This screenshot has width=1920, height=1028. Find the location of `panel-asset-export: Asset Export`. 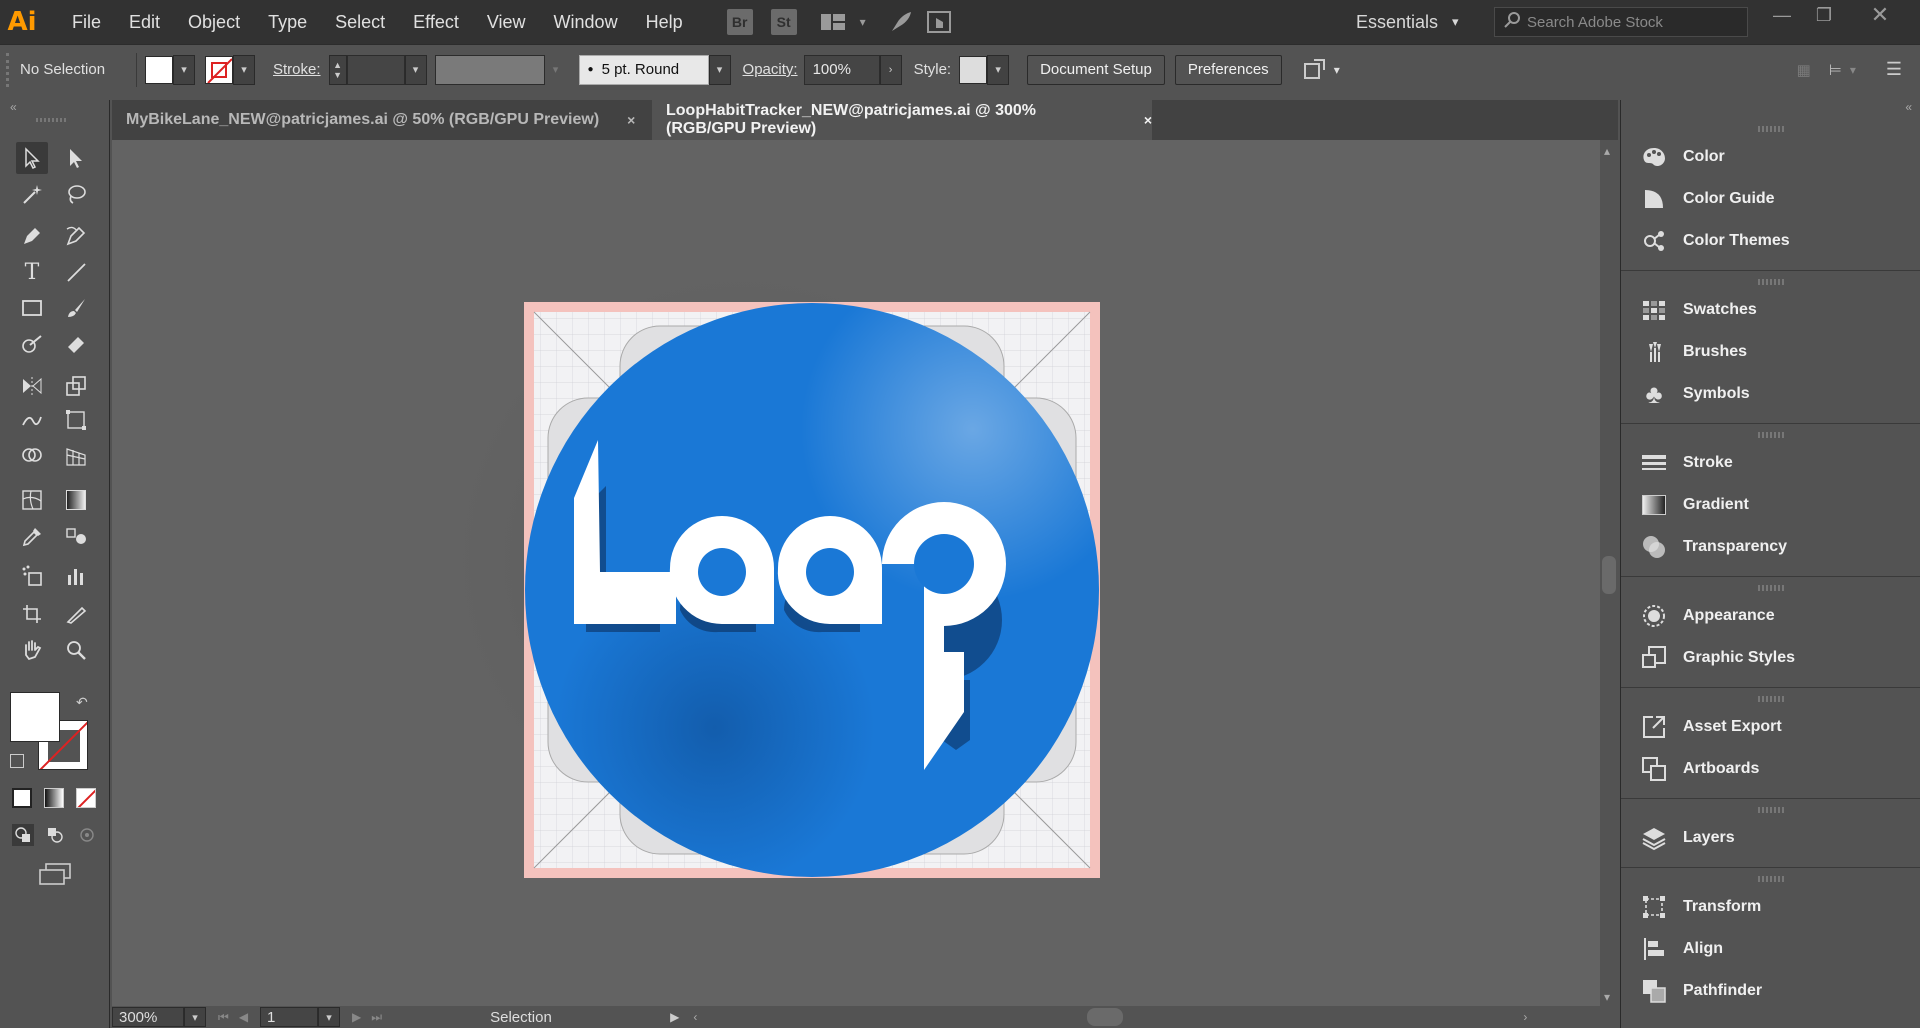

panel-asset-export: Asset Export is located at coordinates (1770, 727).